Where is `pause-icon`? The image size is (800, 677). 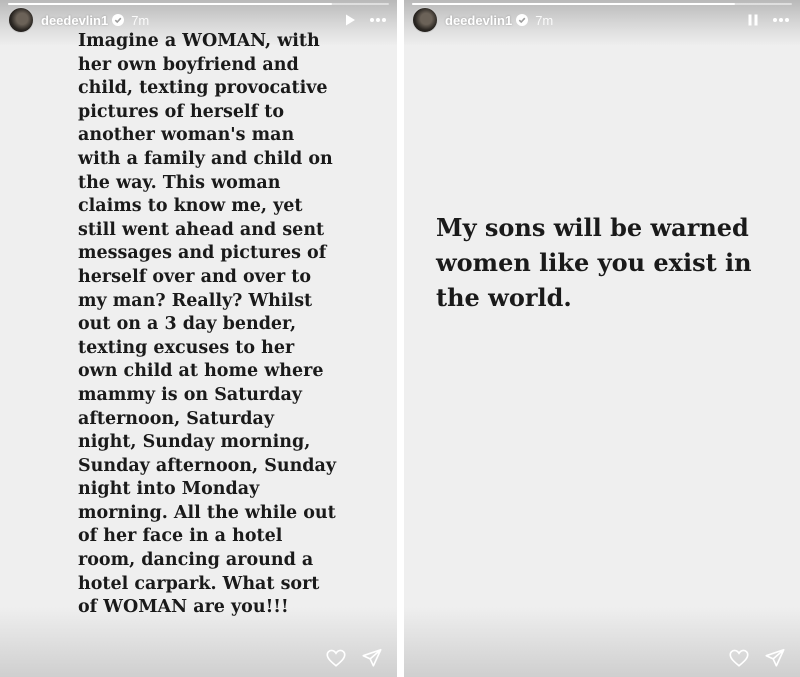
pause-icon is located at coordinates (753, 20).